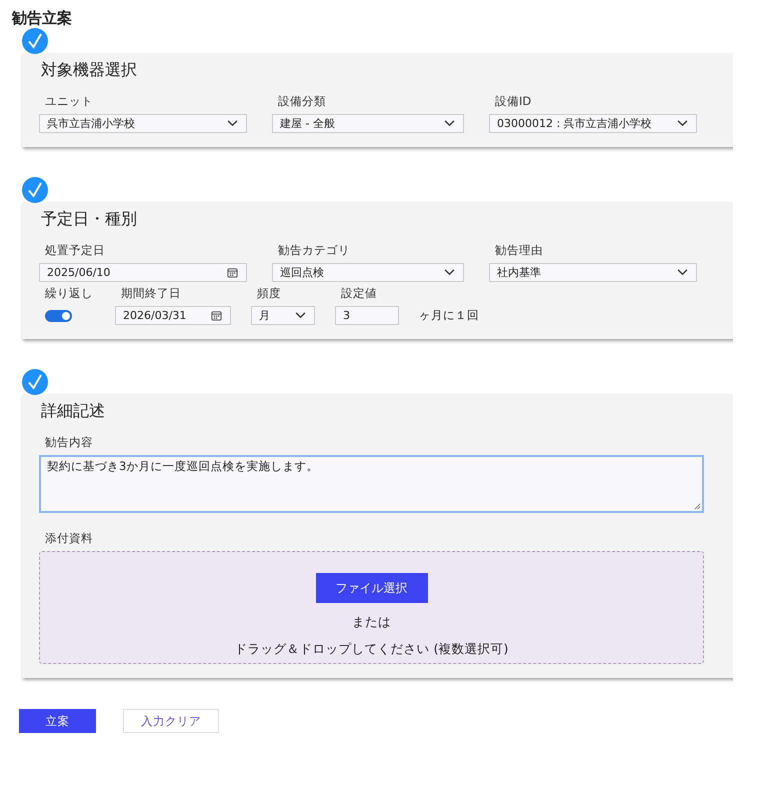 The image size is (757, 806). I want to click on select-field: 建屋 - 全般, so click(368, 123).